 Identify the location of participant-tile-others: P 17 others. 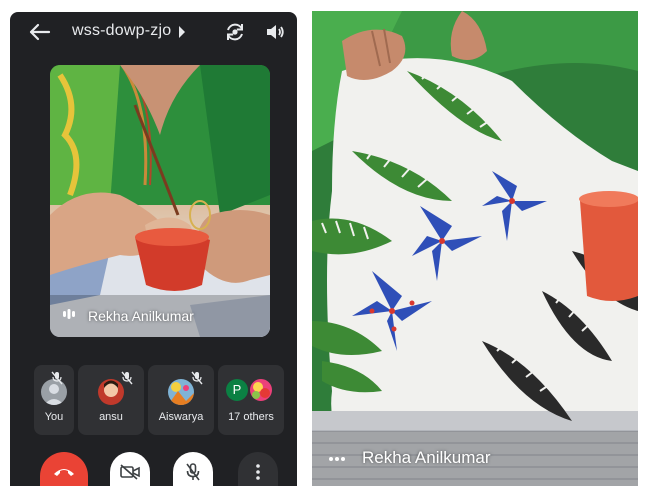
(251, 400).